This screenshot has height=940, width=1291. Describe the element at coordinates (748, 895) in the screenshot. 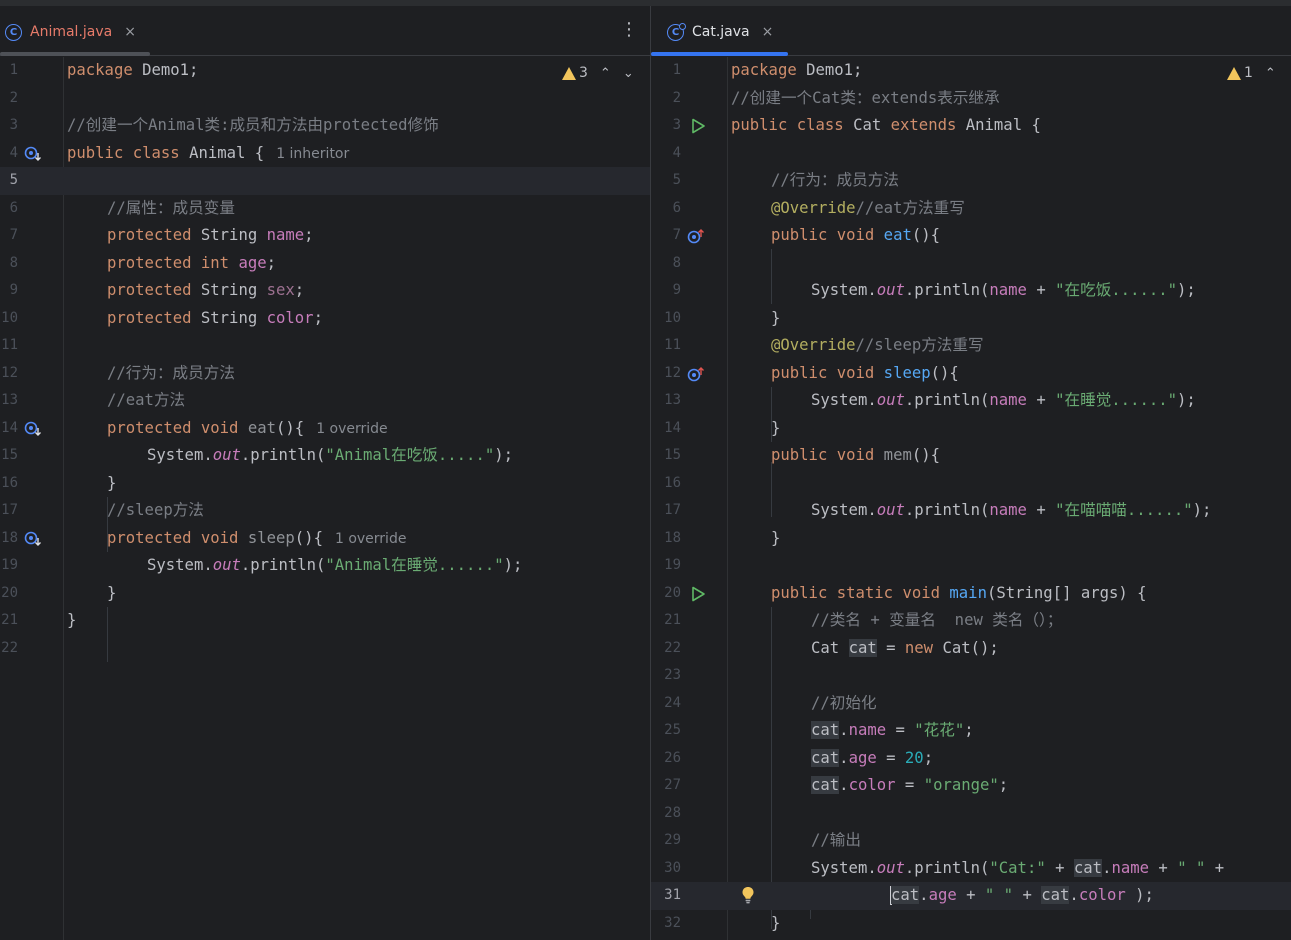

I see `lightbulb-icon` at that location.